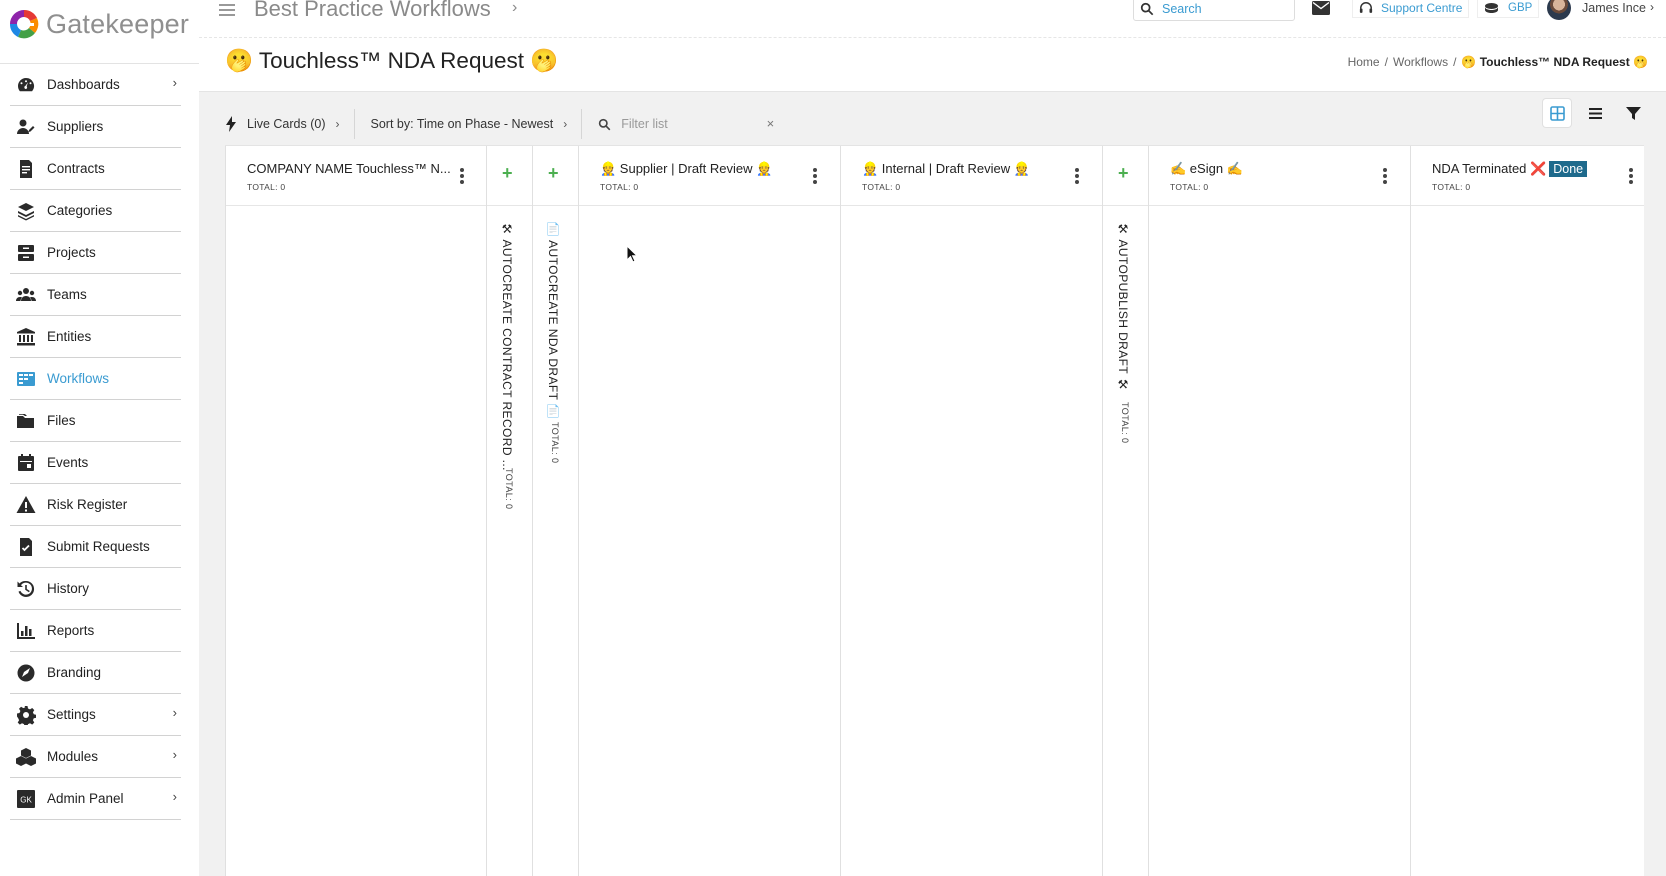 This screenshot has height=876, width=1666. What do you see at coordinates (1364, 62) in the screenshot?
I see `breadcrumb-home: Home` at bounding box center [1364, 62].